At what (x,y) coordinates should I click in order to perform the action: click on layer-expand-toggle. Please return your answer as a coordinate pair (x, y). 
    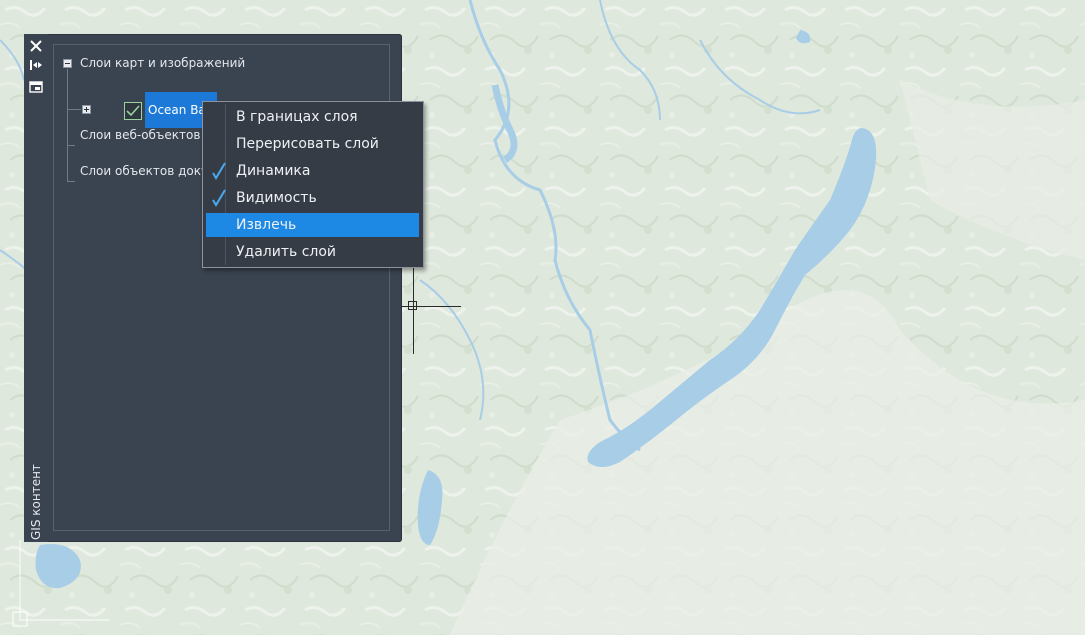
    Looking at the image, I should click on (86, 109).